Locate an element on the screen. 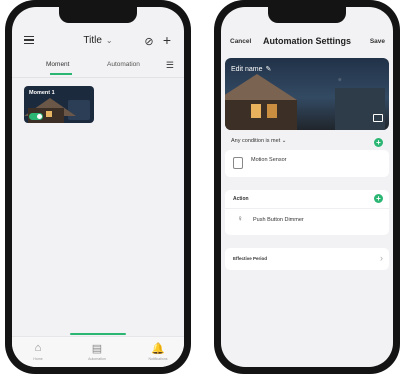 This screenshot has height=374, width=406. hamburger-icon is located at coordinates (29, 40).